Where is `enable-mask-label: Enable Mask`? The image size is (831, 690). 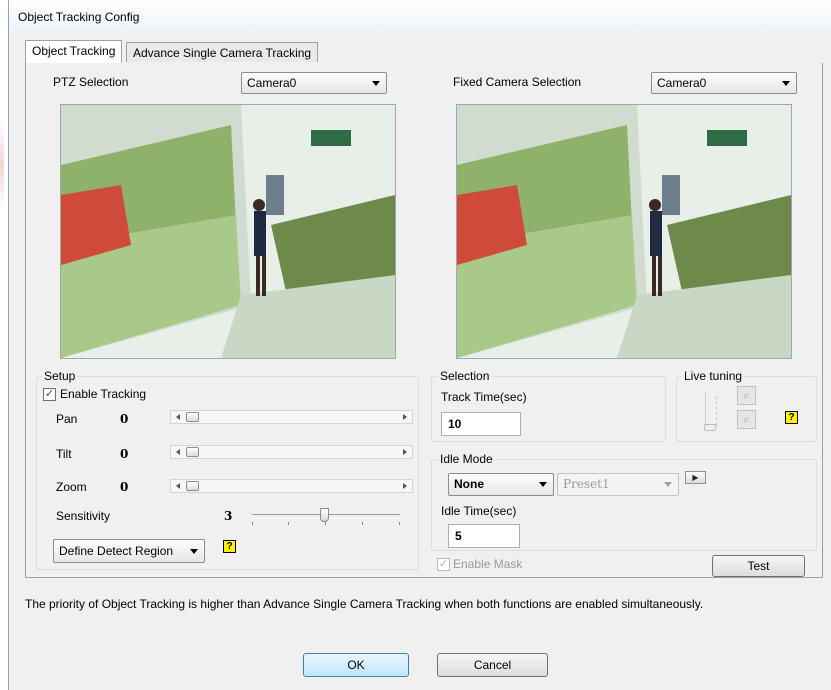
enable-mask-label: Enable Mask is located at coordinates (488, 564).